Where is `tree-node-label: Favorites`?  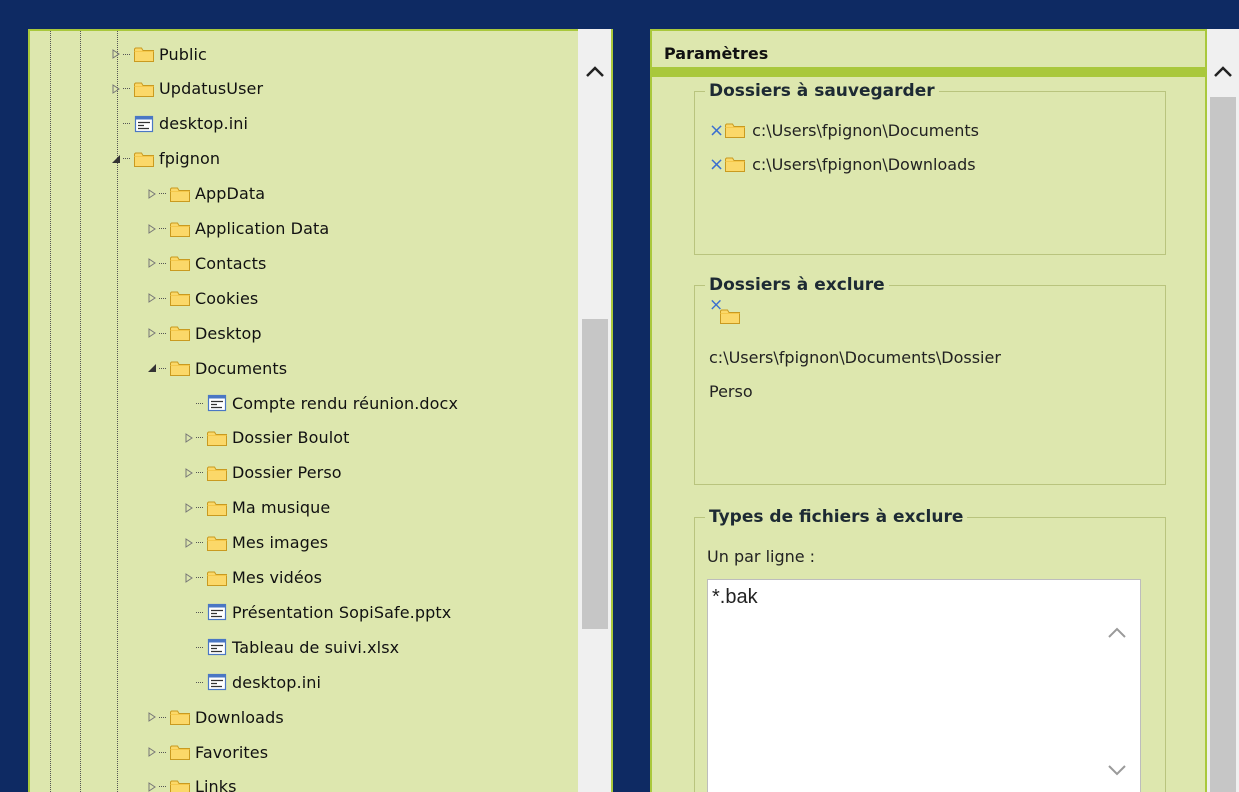
tree-node-label: Favorites is located at coordinates (232, 752).